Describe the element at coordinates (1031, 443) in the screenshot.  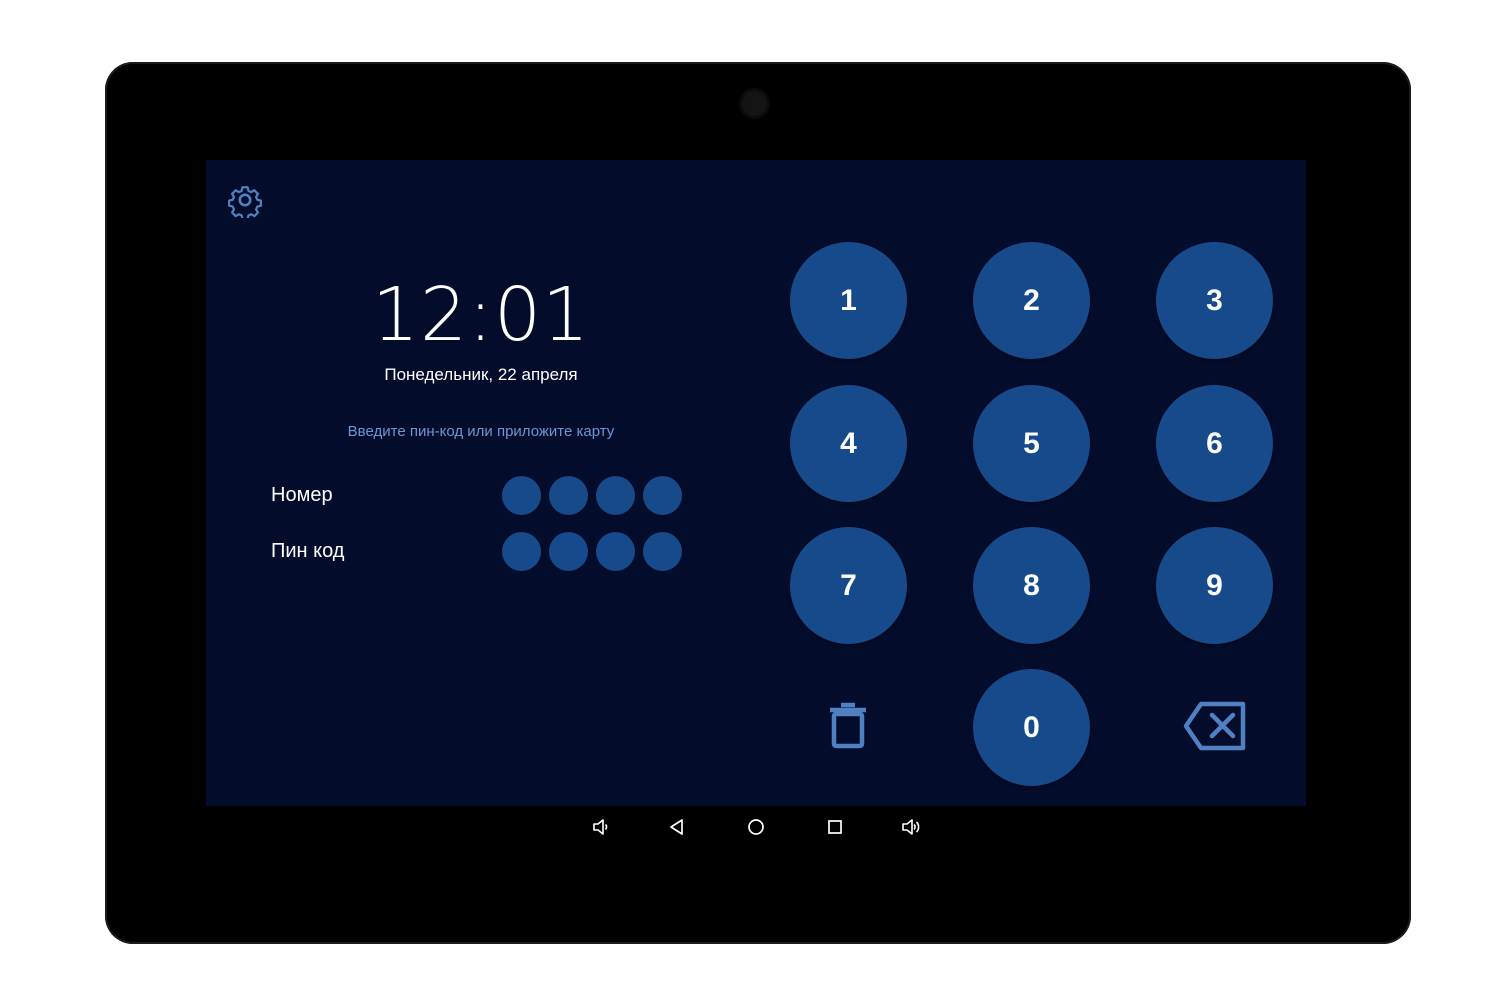
I see `key-5: 5` at that location.